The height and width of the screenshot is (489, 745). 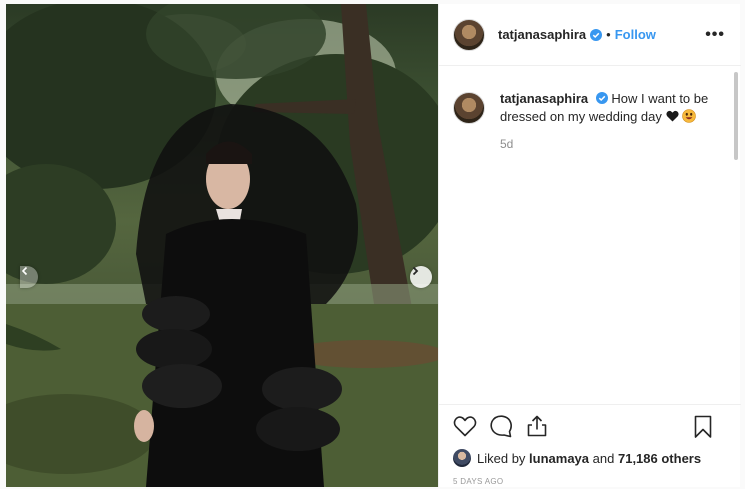 I want to click on author-avatar, so click(x=469, y=34).